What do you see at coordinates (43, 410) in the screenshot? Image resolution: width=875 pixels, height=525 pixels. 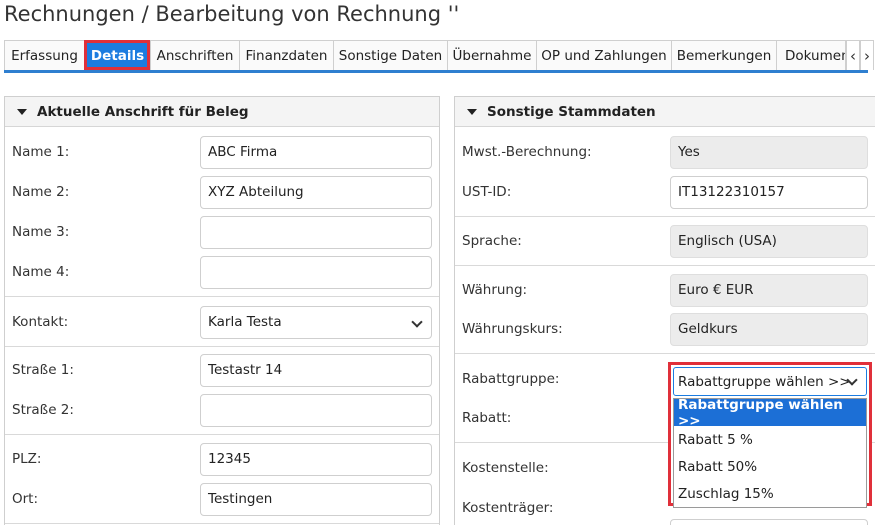 I see `strasse2-label: Straße 2:` at bounding box center [43, 410].